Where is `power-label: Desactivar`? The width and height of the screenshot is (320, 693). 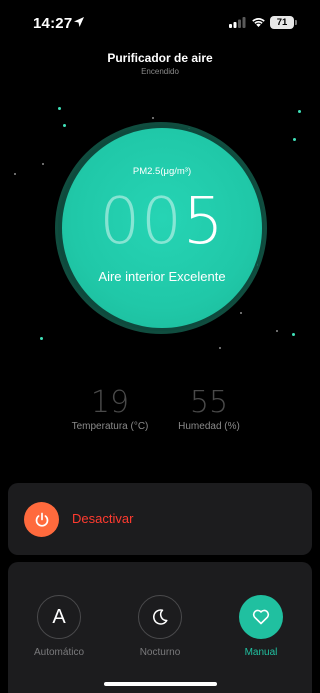
power-label: Desactivar is located at coordinates (102, 518).